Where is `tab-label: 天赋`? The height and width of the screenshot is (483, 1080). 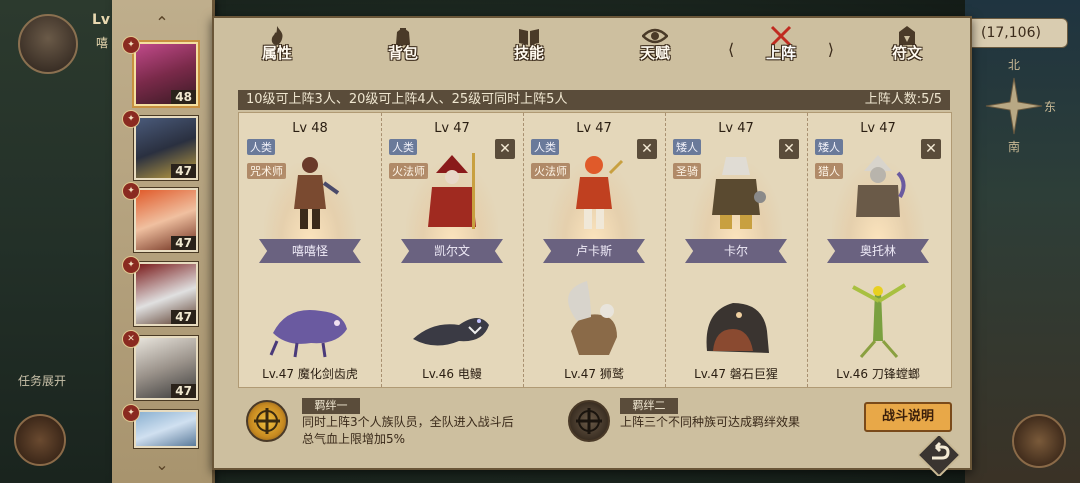
tab-label: 天赋 is located at coordinates (654, 53).